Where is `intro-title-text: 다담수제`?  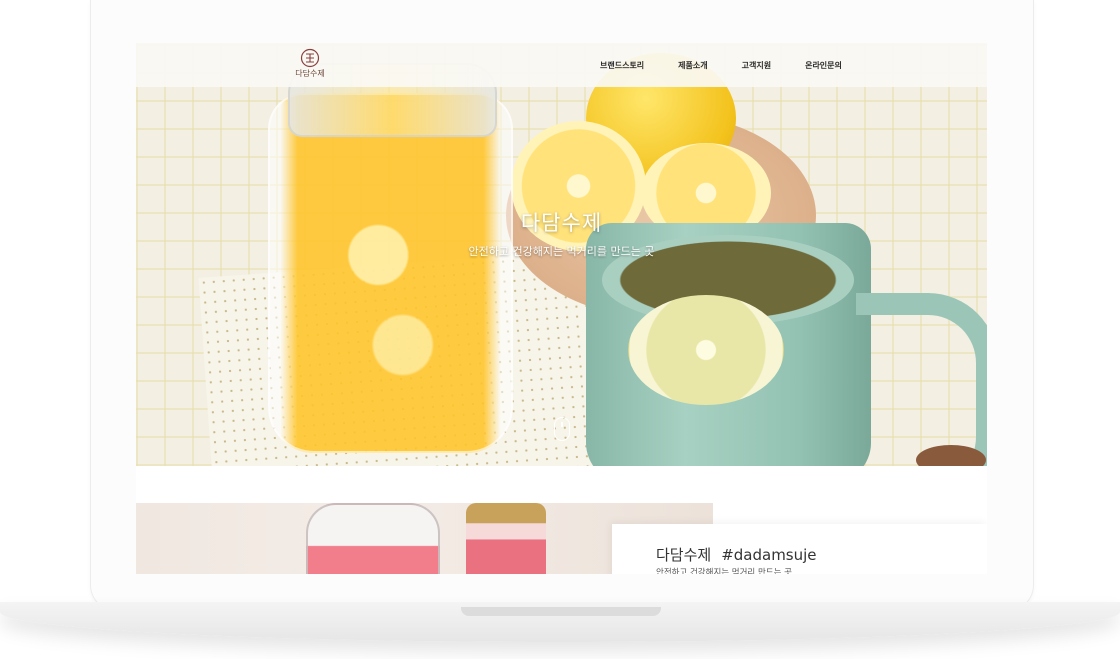 intro-title-text: 다담수제 is located at coordinates (684, 555).